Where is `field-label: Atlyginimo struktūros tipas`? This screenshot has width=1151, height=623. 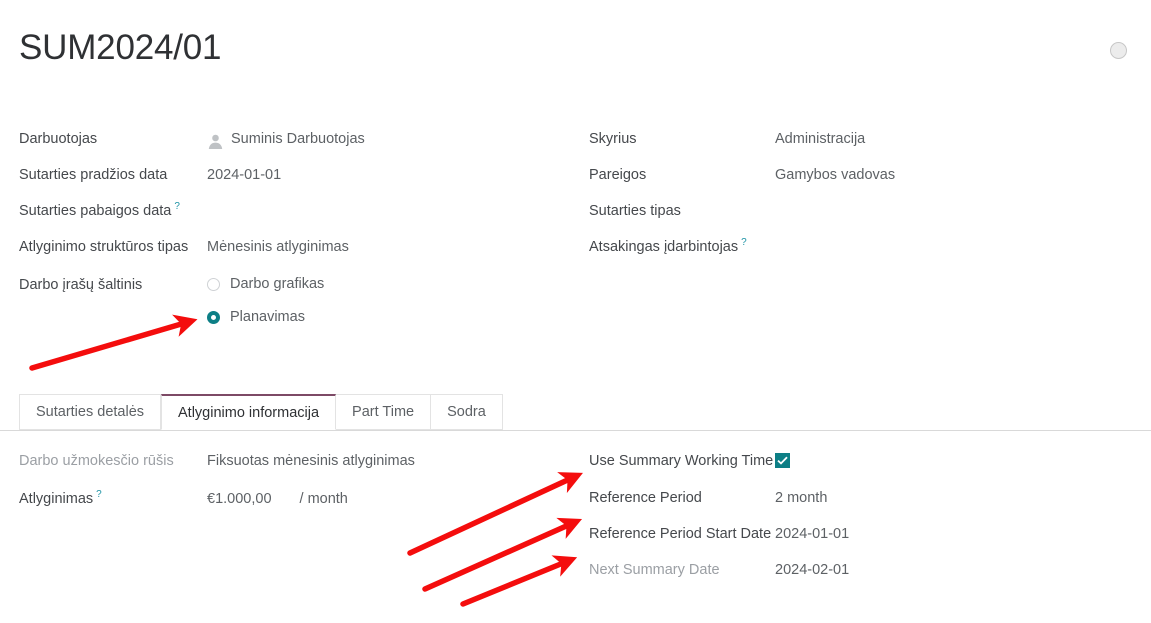 field-label: Atlyginimo struktūros tipas is located at coordinates (113, 247).